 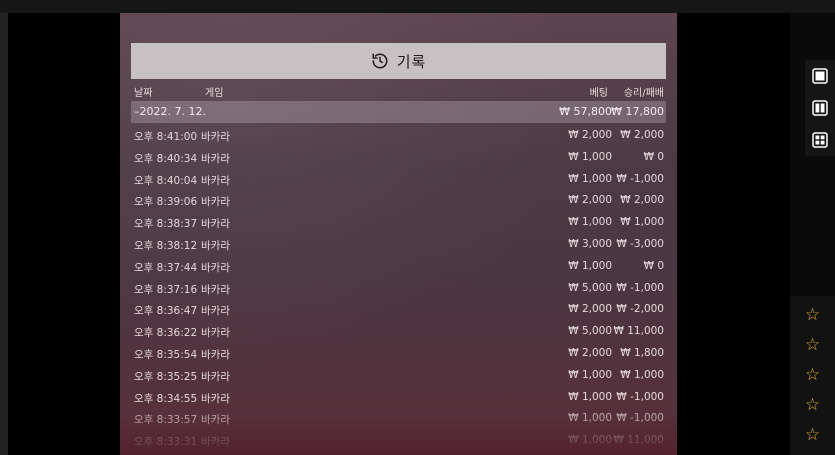 What do you see at coordinates (214, 93) in the screenshot?
I see `column-game: 게임` at bounding box center [214, 93].